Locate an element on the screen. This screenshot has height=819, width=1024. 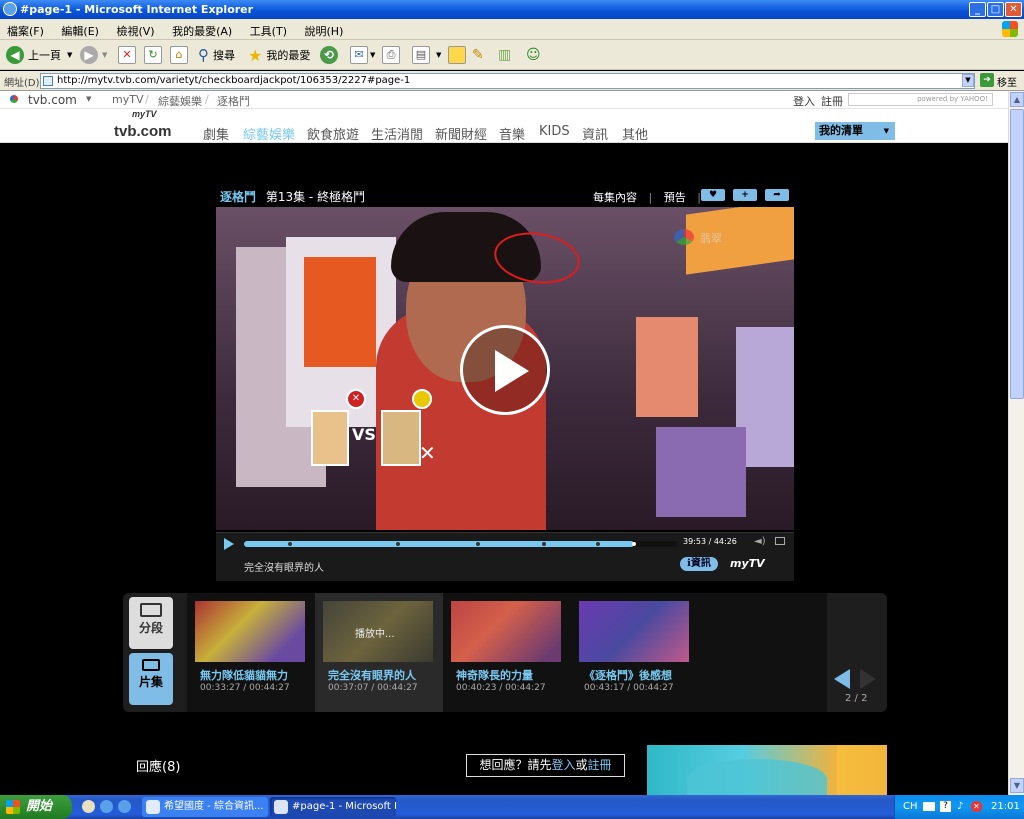
alert-icon: ✕ is located at coordinates (976, 806).